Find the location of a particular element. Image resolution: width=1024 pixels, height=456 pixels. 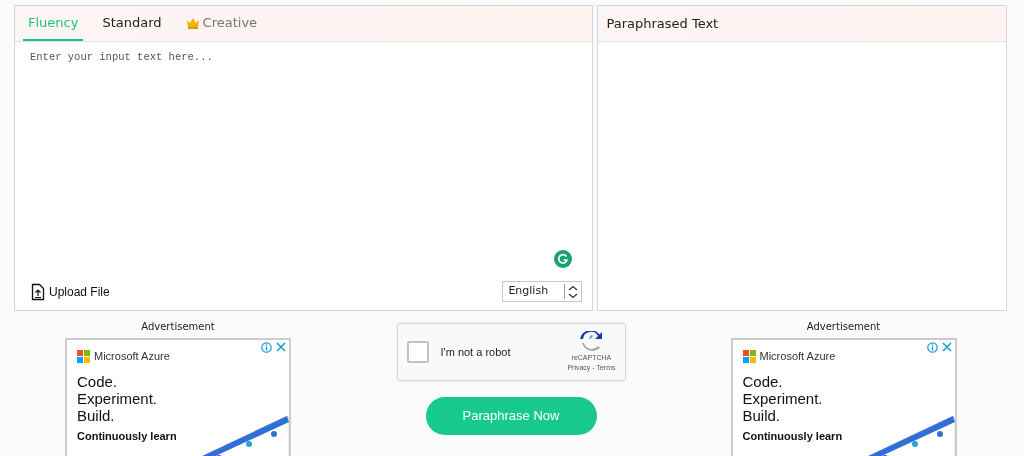

recaptcha-logo-icon is located at coordinates (591, 341).